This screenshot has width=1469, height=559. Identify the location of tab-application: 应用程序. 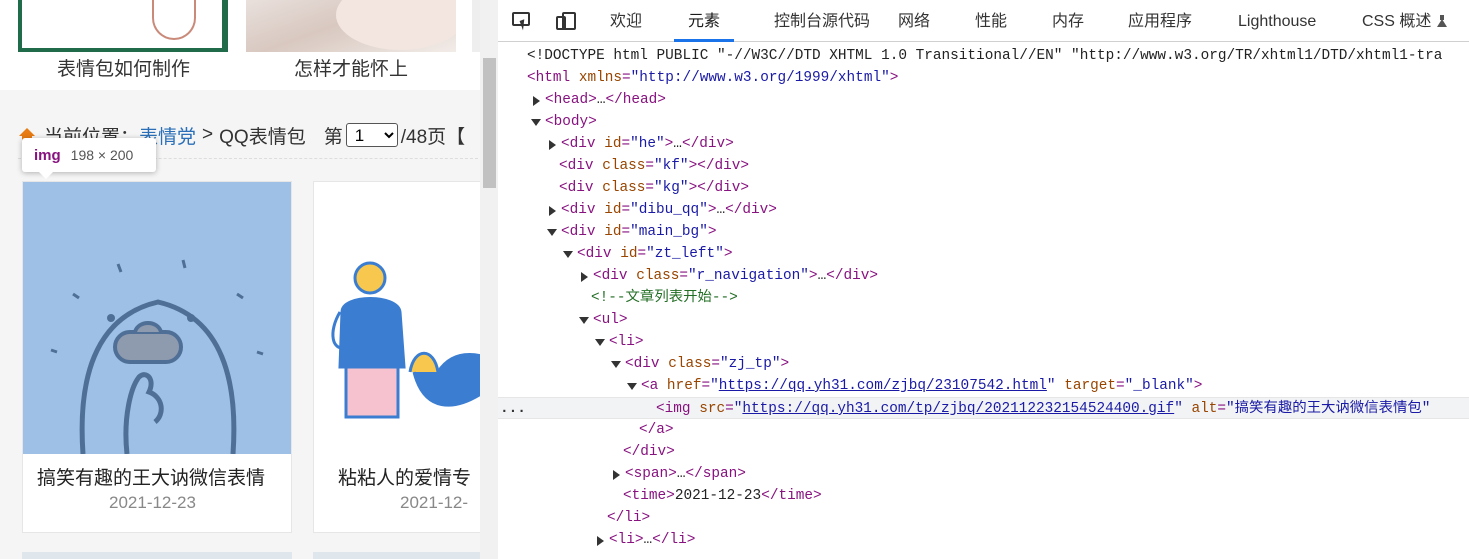
(1160, 21).